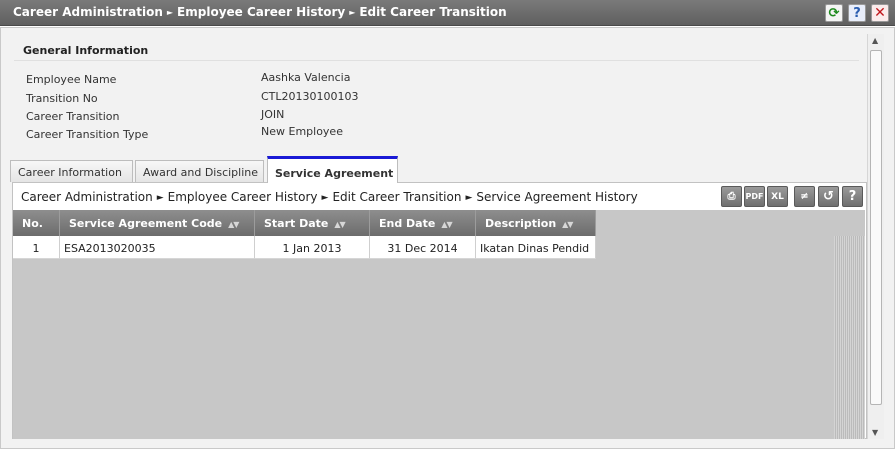 Image resolution: width=895 pixels, height=449 pixels. Describe the element at coordinates (876, 227) in the screenshot. I see `scroll-thumb` at that location.